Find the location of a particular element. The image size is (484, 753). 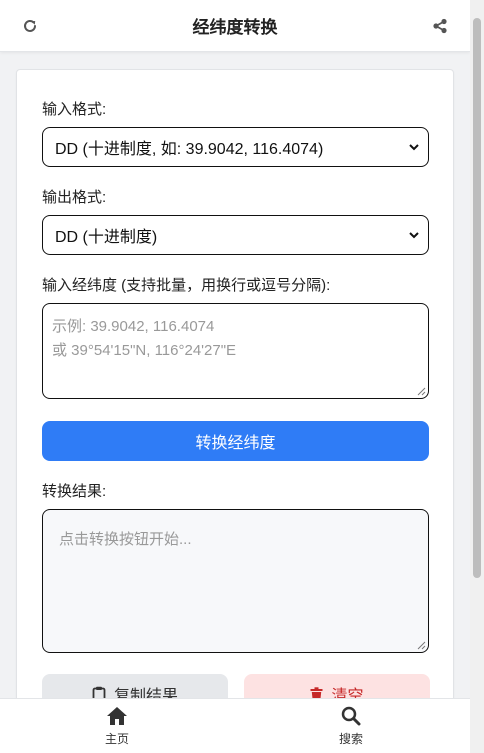

search-icon is located at coordinates (351, 716).